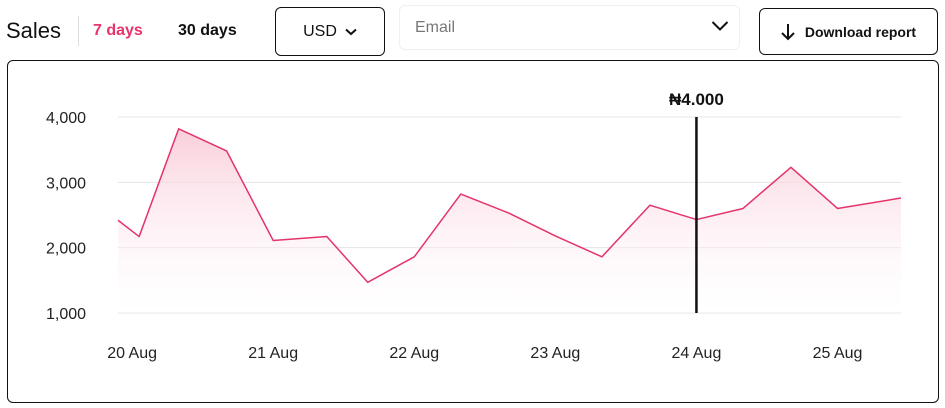 This screenshot has width=945, height=408. What do you see at coordinates (66, 118) in the screenshot?
I see `y-tick-label: 4,000` at bounding box center [66, 118].